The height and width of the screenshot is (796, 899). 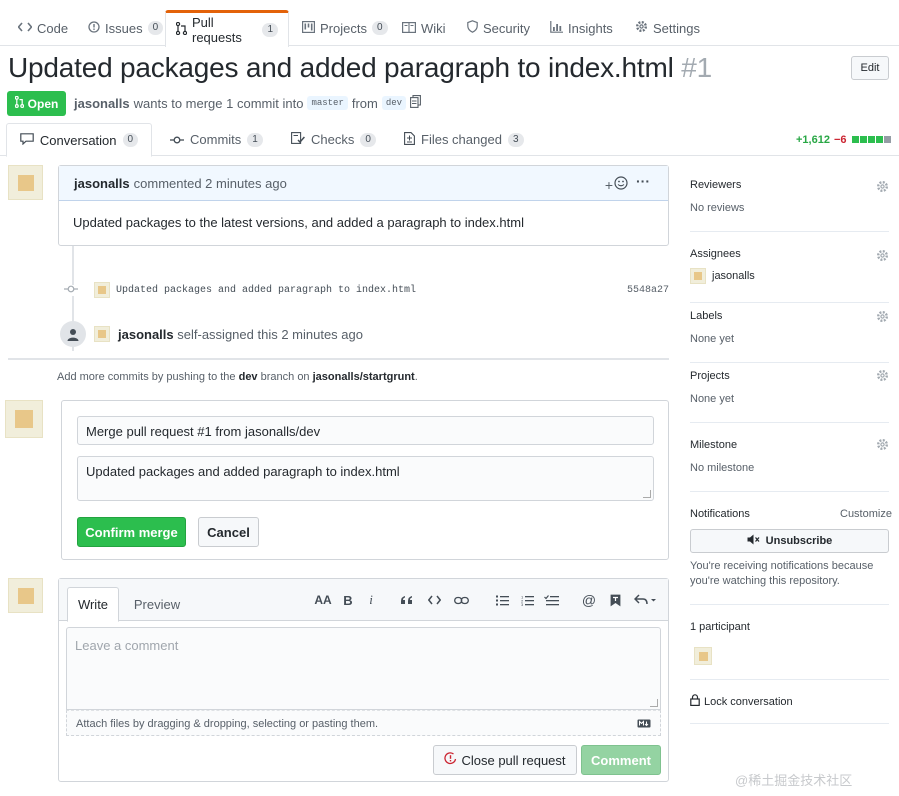 What do you see at coordinates (789, 445) in the screenshot?
I see `sidebar-milestone-heading: Milestone` at bounding box center [789, 445].